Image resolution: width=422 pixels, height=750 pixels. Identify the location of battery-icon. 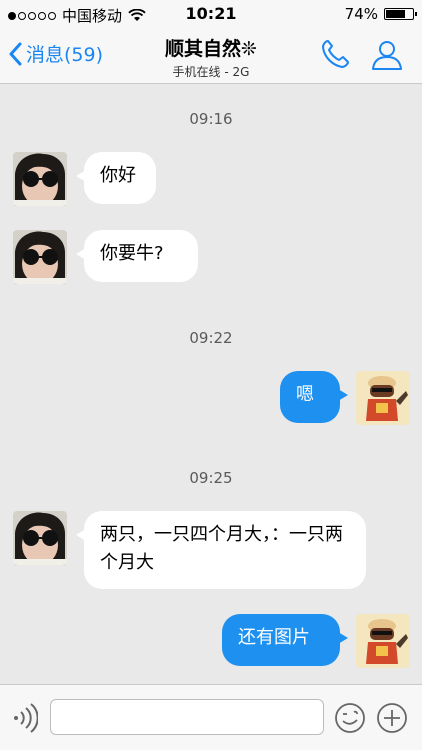
(400, 14).